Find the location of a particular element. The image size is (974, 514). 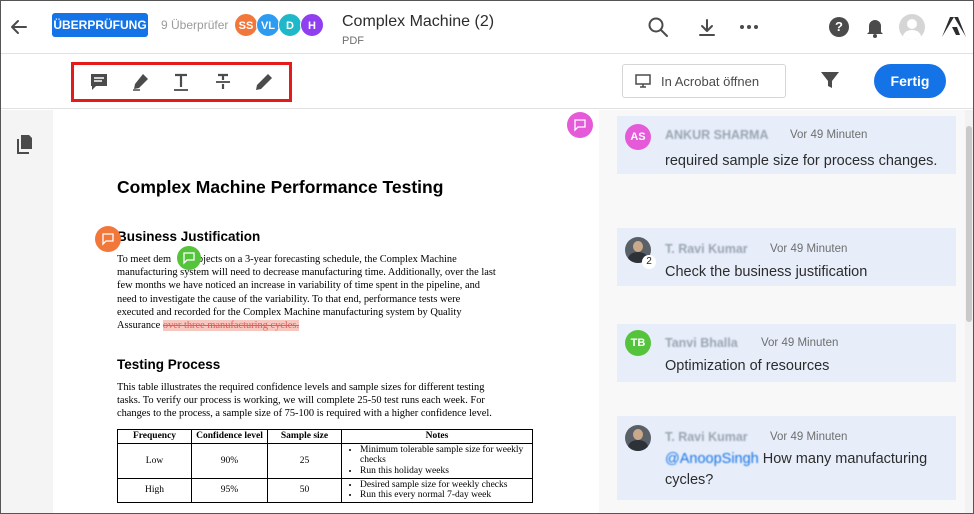

underline-text-tool-icon is located at coordinates (181, 82).